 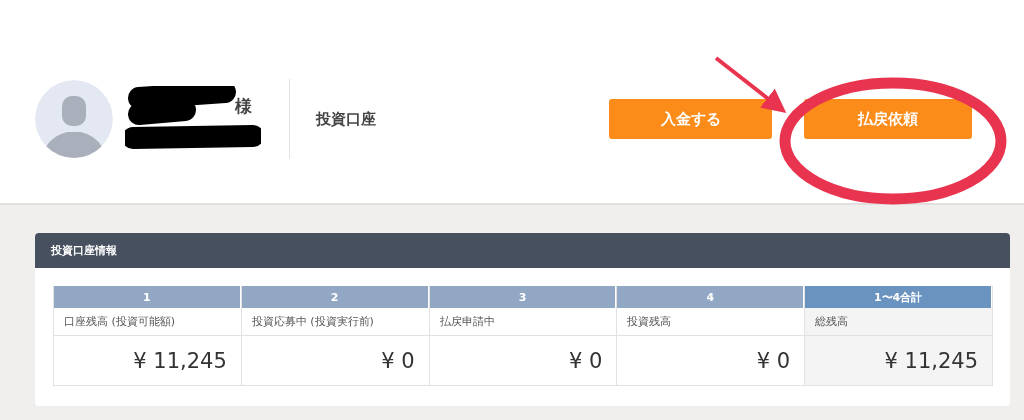 What do you see at coordinates (74, 119) in the screenshot?
I see `avatar-icon` at bounding box center [74, 119].